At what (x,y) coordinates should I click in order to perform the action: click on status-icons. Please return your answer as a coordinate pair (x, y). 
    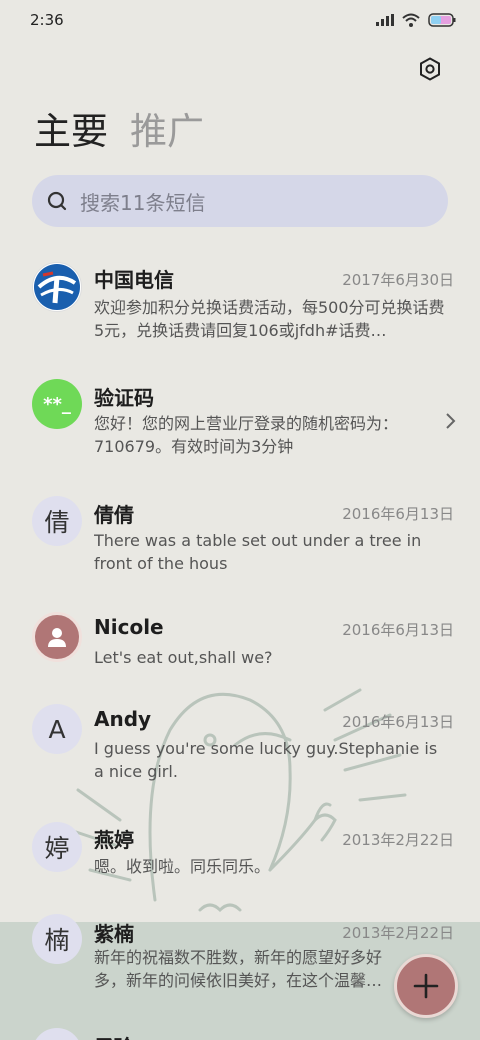
    Looking at the image, I should click on (416, 20).